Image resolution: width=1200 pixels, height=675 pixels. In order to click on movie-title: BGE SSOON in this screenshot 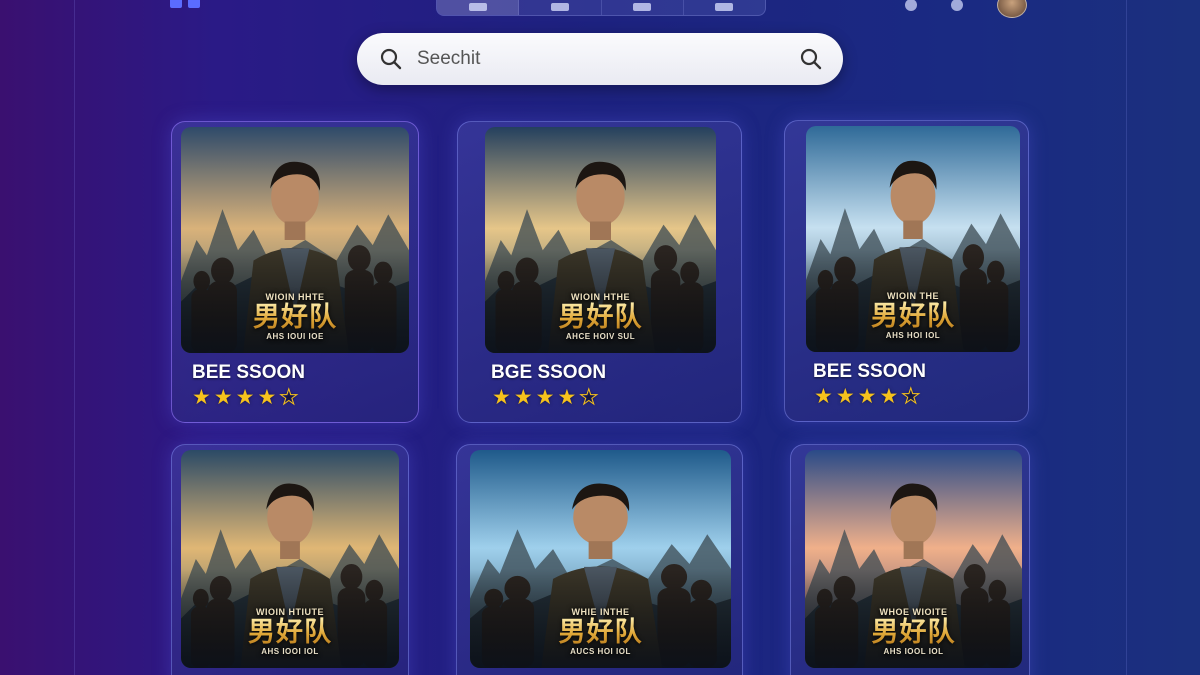, I will do `click(548, 373)`.